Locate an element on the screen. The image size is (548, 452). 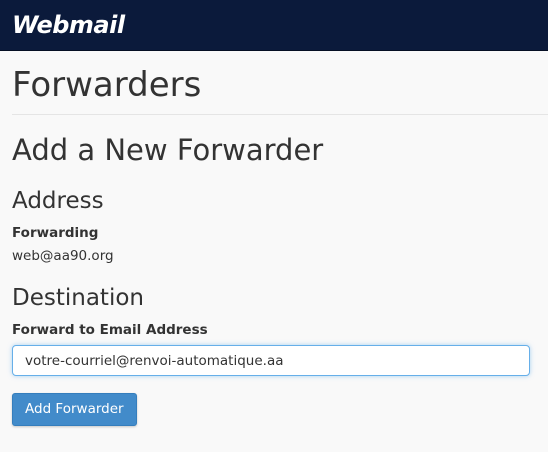
address-heading: Address is located at coordinates (58, 201).